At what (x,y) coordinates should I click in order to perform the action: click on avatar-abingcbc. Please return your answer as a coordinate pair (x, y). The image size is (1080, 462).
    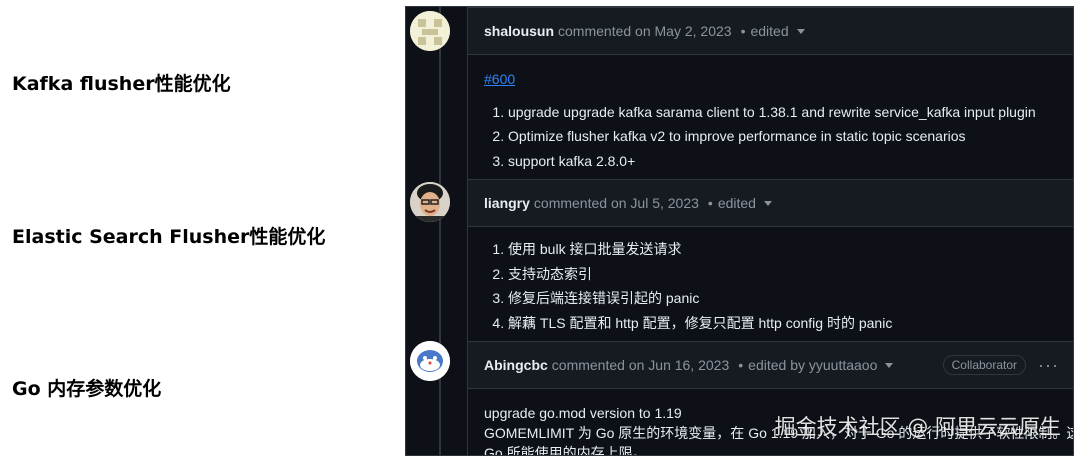
    Looking at the image, I should click on (430, 361).